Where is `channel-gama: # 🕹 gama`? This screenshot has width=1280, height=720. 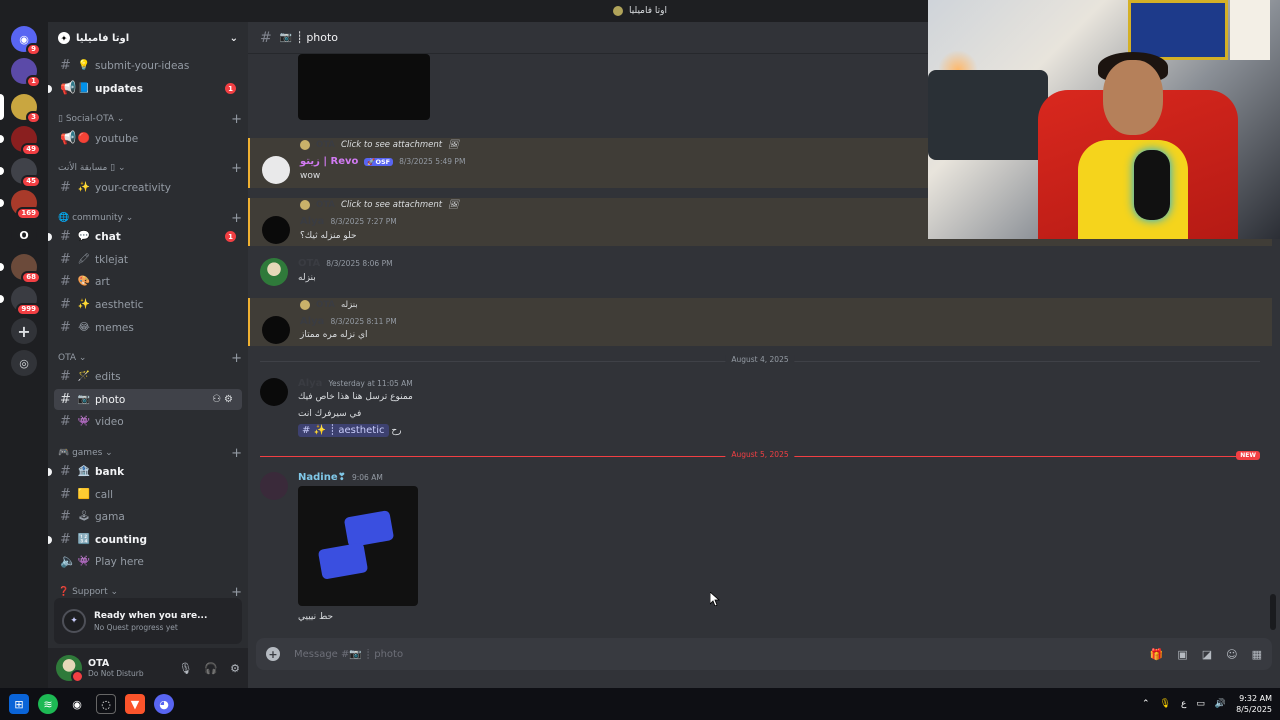 channel-gama: # 🕹 gama is located at coordinates (148, 516).